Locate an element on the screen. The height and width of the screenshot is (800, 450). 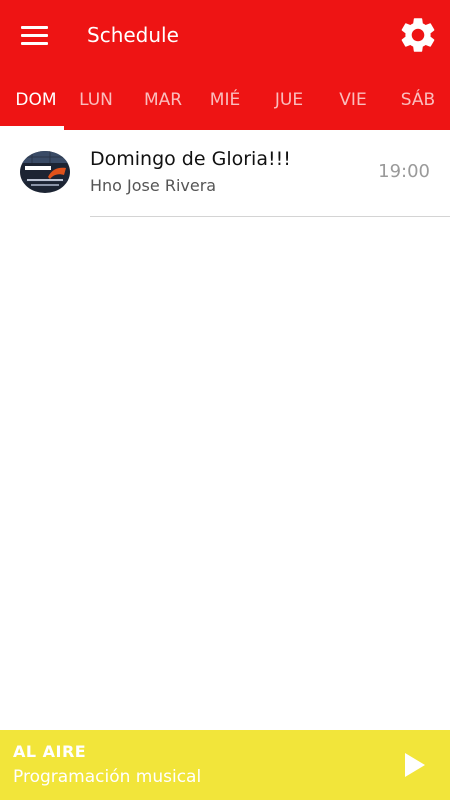
mini-player: AL AIRE Programación musical is located at coordinates (225, 765).